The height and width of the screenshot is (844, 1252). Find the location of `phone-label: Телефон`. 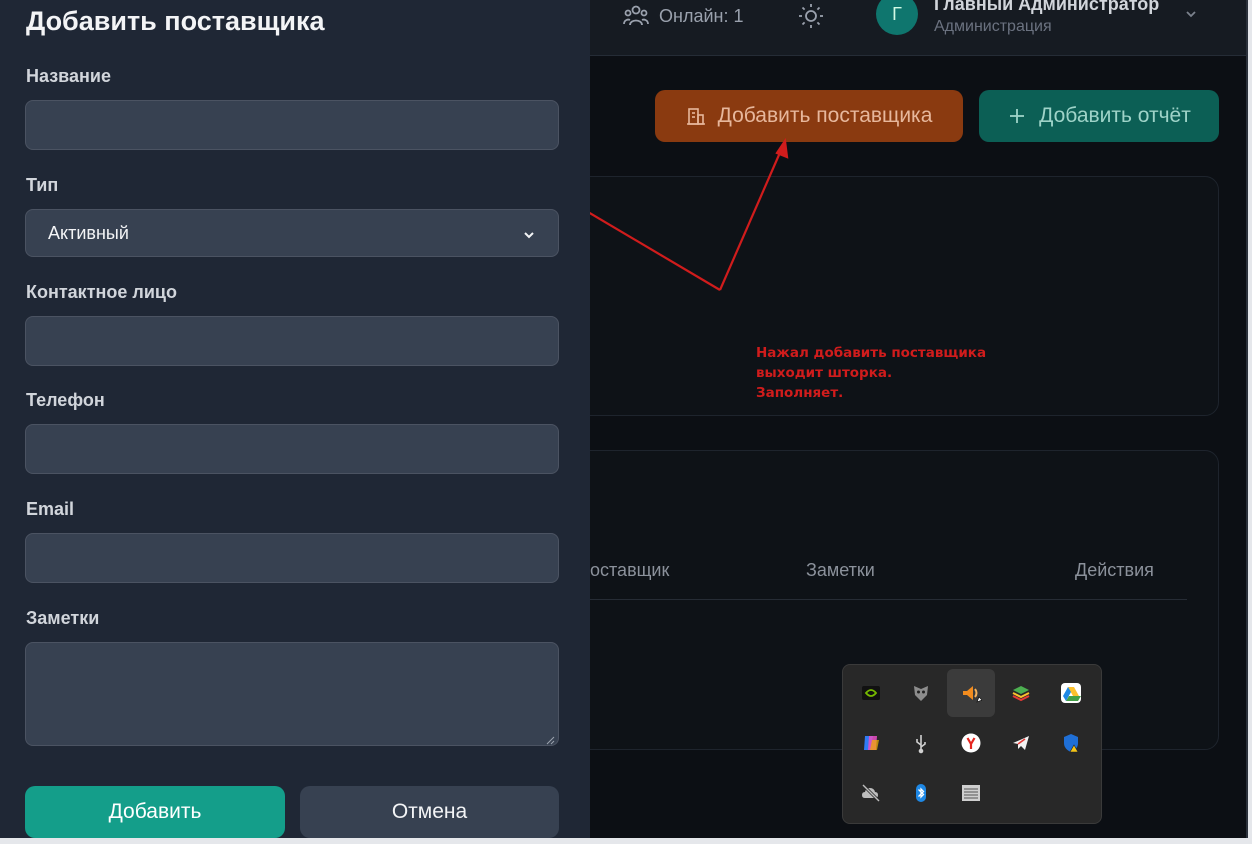

phone-label: Телефон is located at coordinates (65, 400).